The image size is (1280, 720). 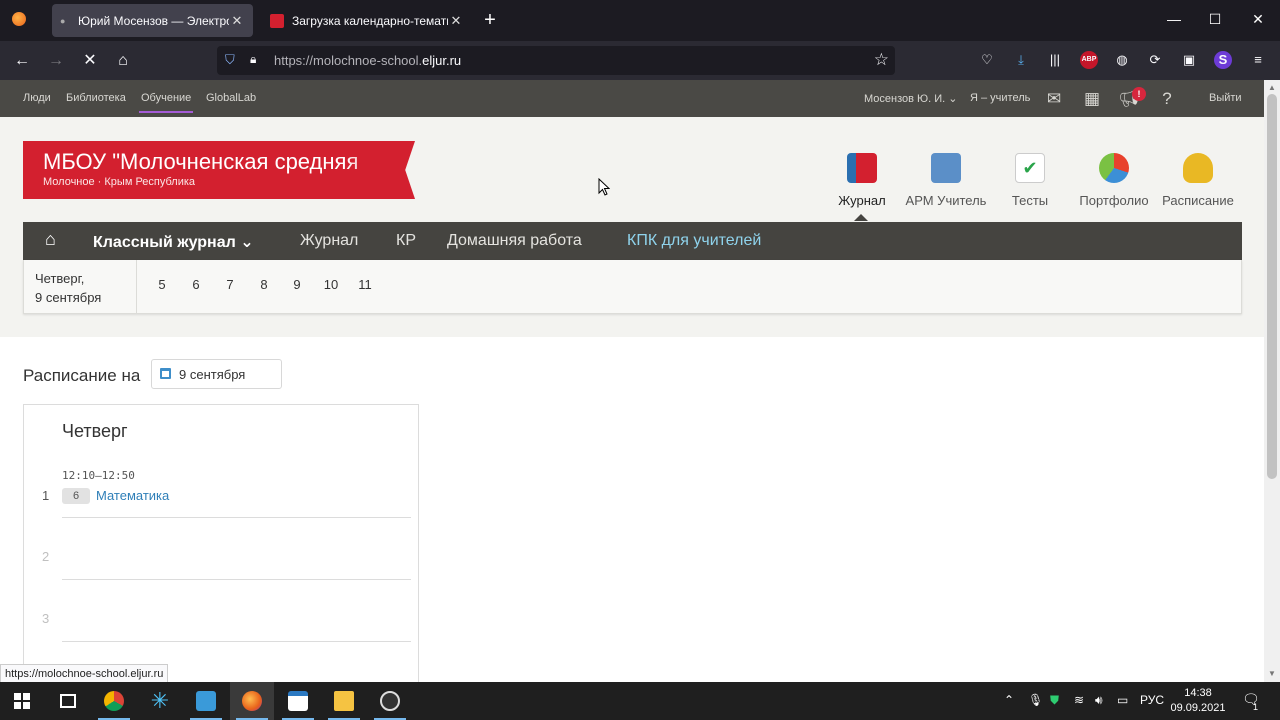 I want to click on lesson-number: 5, so click(x=162, y=284).